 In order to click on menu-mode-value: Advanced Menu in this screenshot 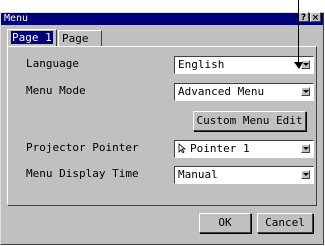, I will do `click(221, 91)`.